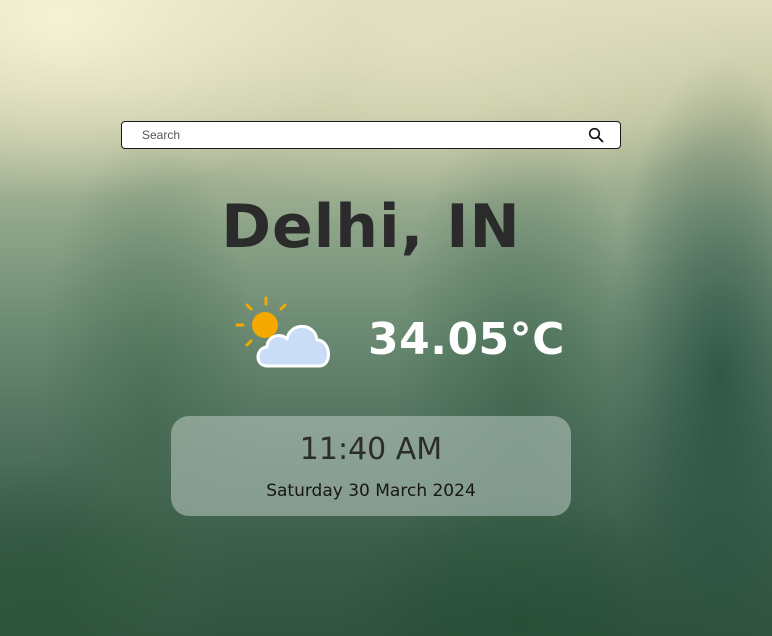  I want to click on current-date: Saturday 30 March 2024, so click(371, 491).